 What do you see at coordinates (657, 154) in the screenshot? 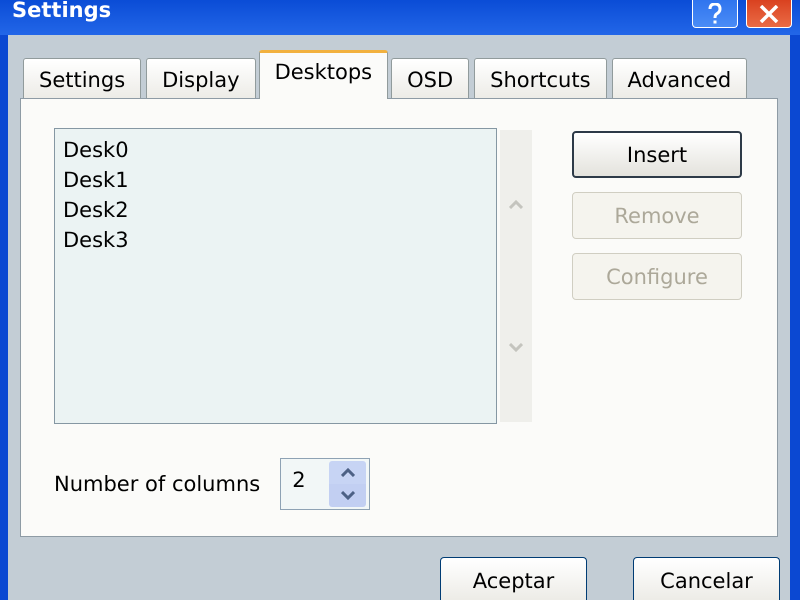
I see `action-button: Insert` at bounding box center [657, 154].